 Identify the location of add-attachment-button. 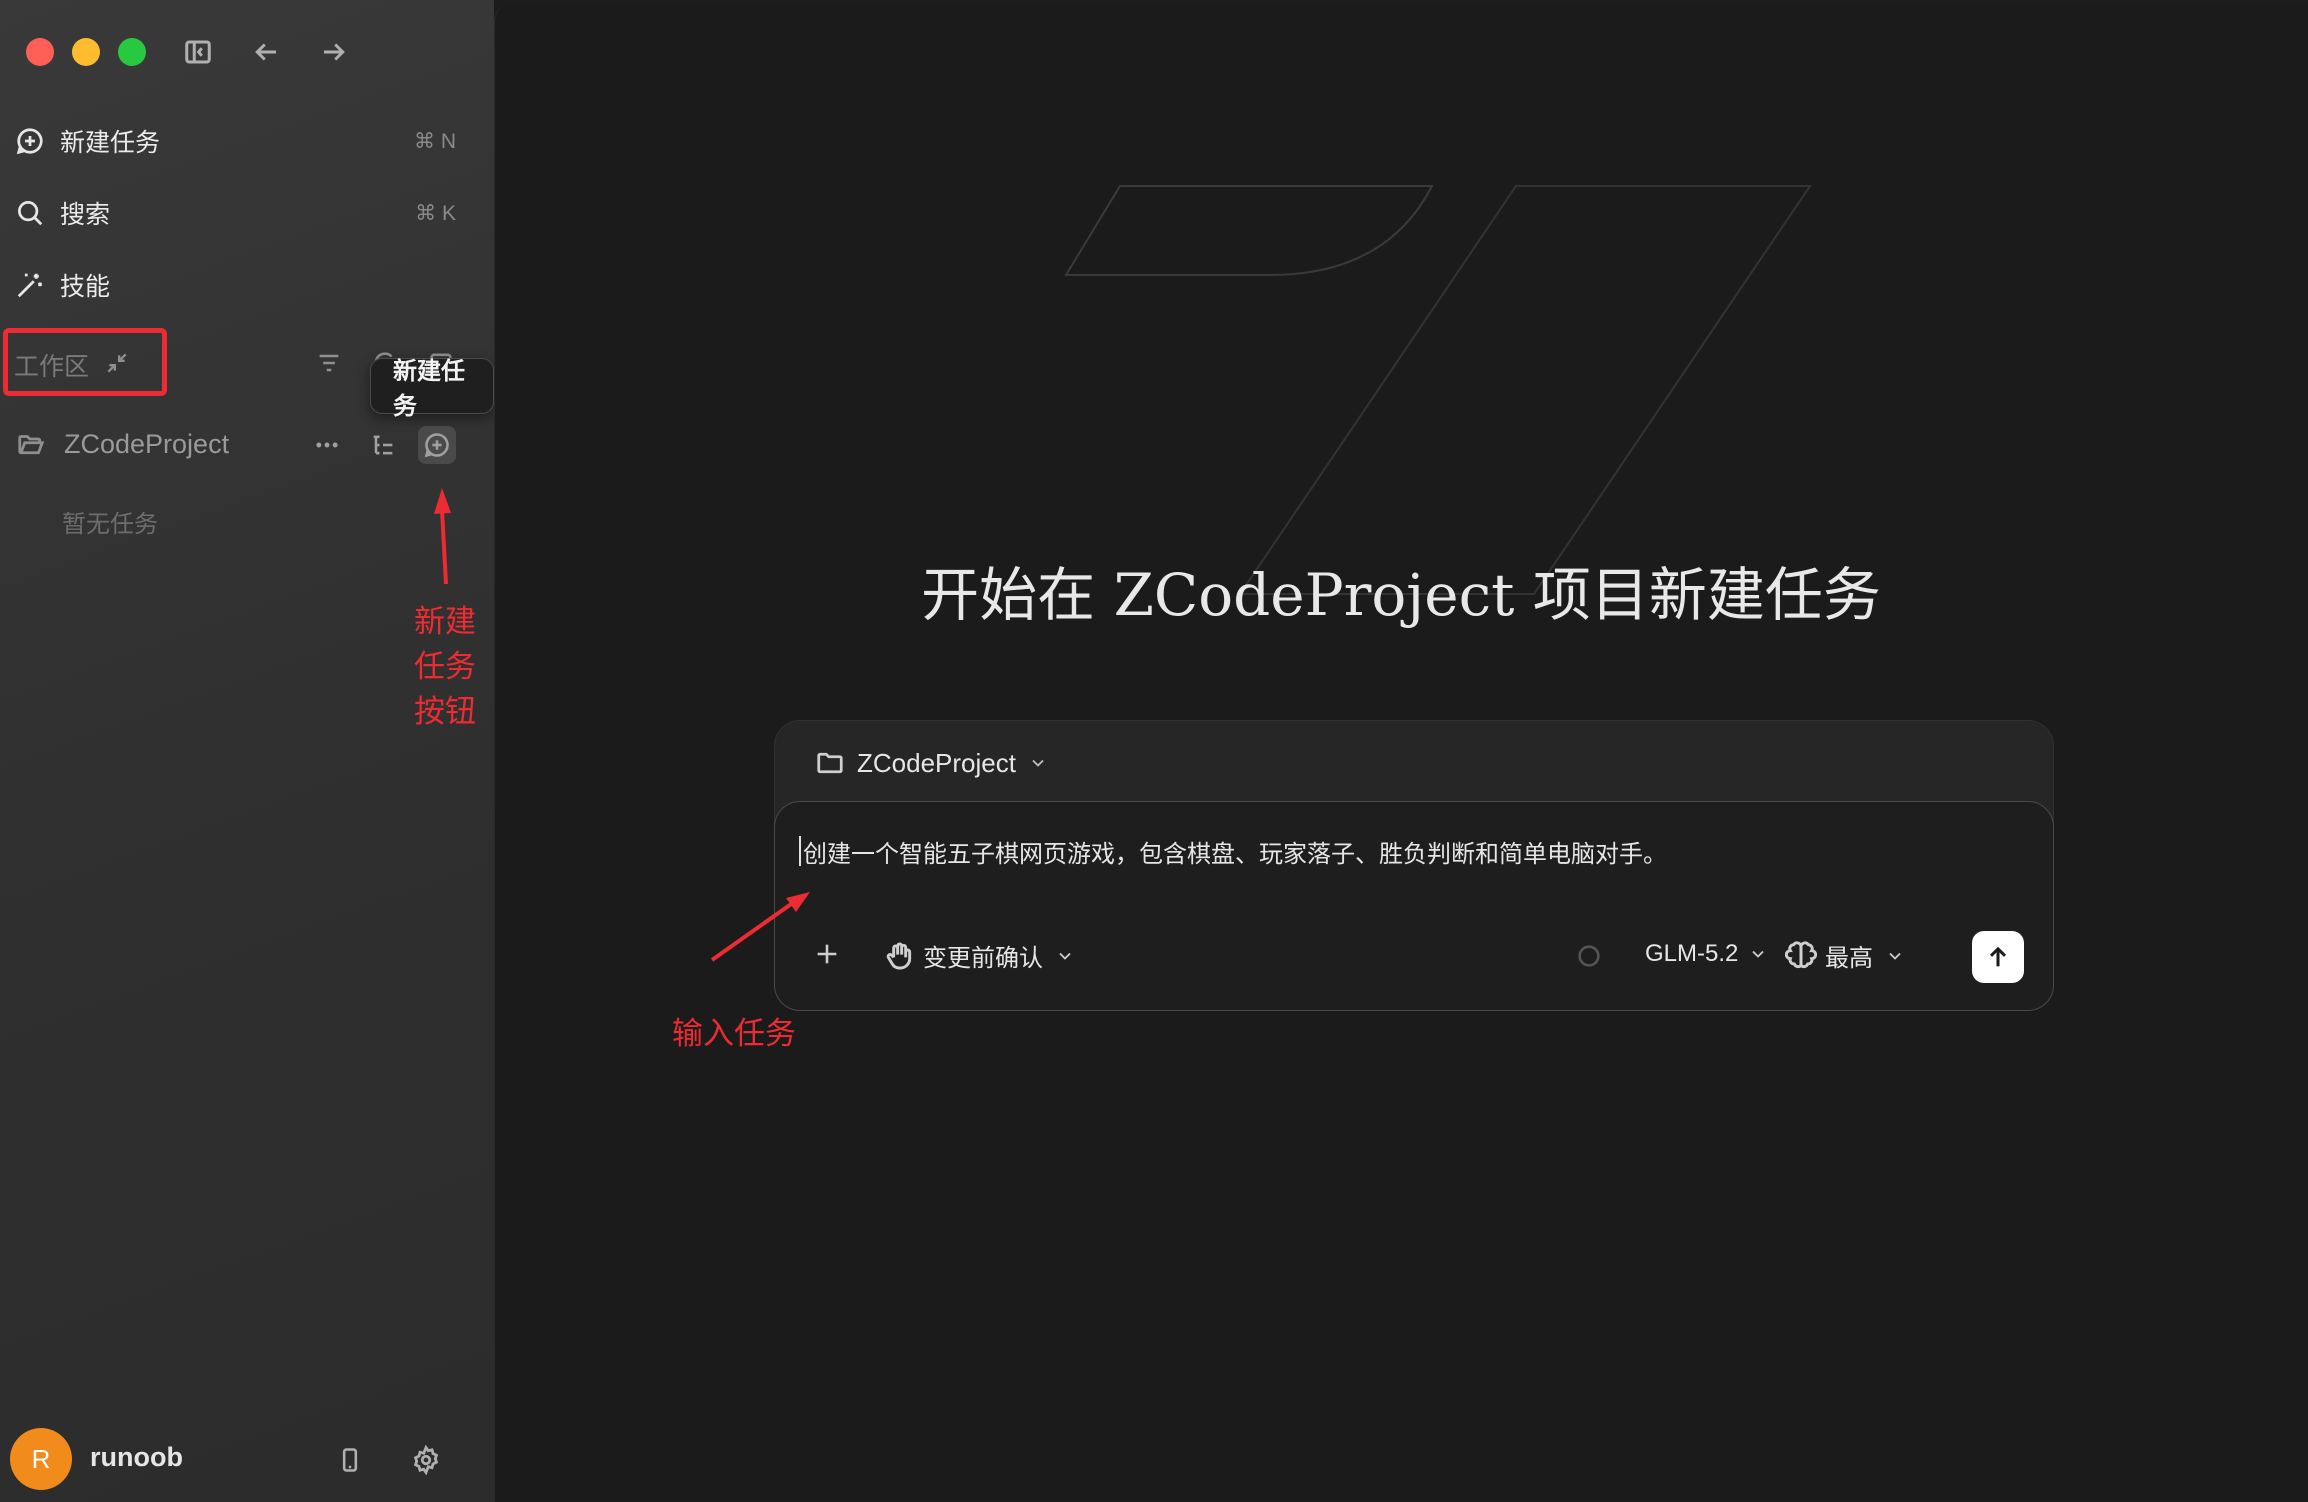
(827, 954).